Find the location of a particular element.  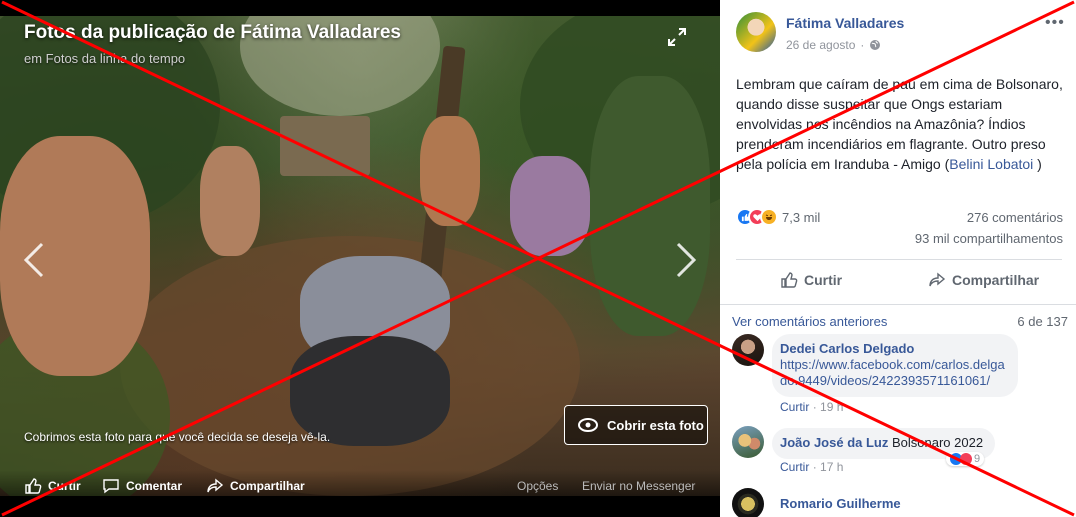

viewer-comment-button: Comentar is located at coordinates (142, 486).